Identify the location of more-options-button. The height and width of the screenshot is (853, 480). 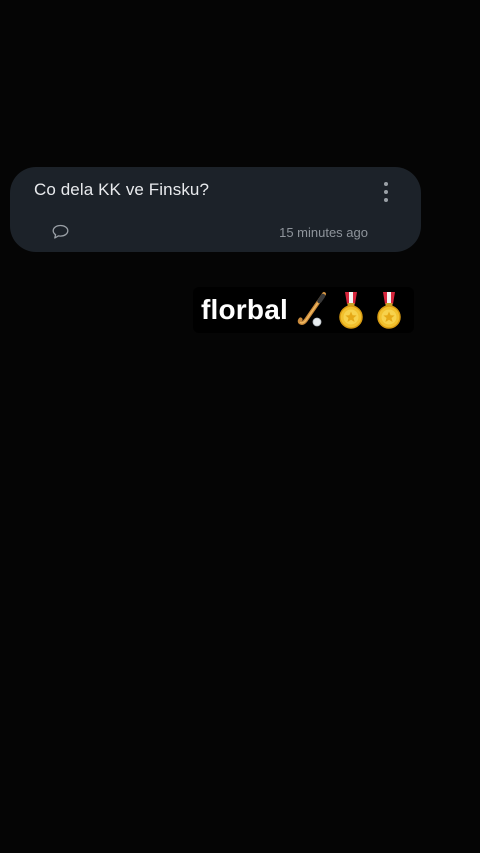
(386, 192).